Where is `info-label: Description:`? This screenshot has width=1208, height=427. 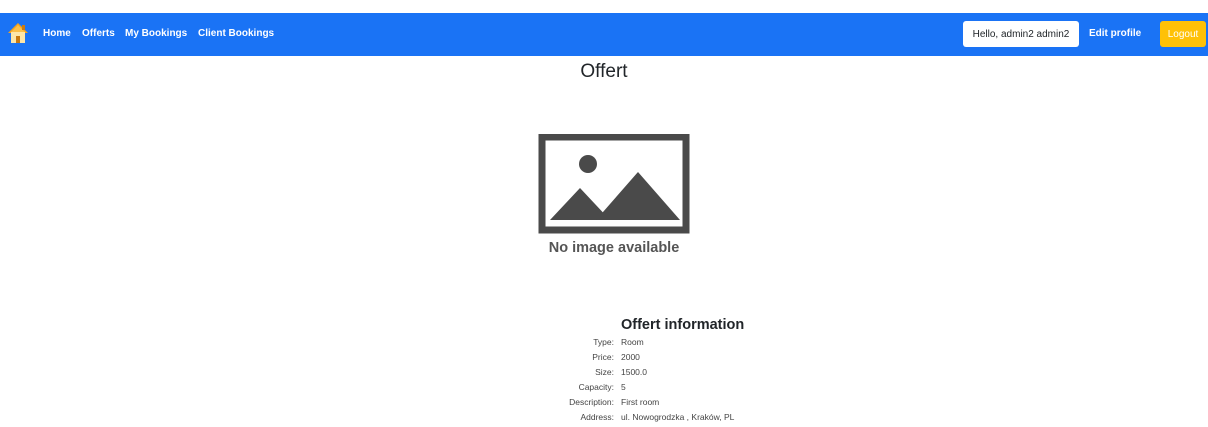
info-label: Description: is located at coordinates (591, 402).